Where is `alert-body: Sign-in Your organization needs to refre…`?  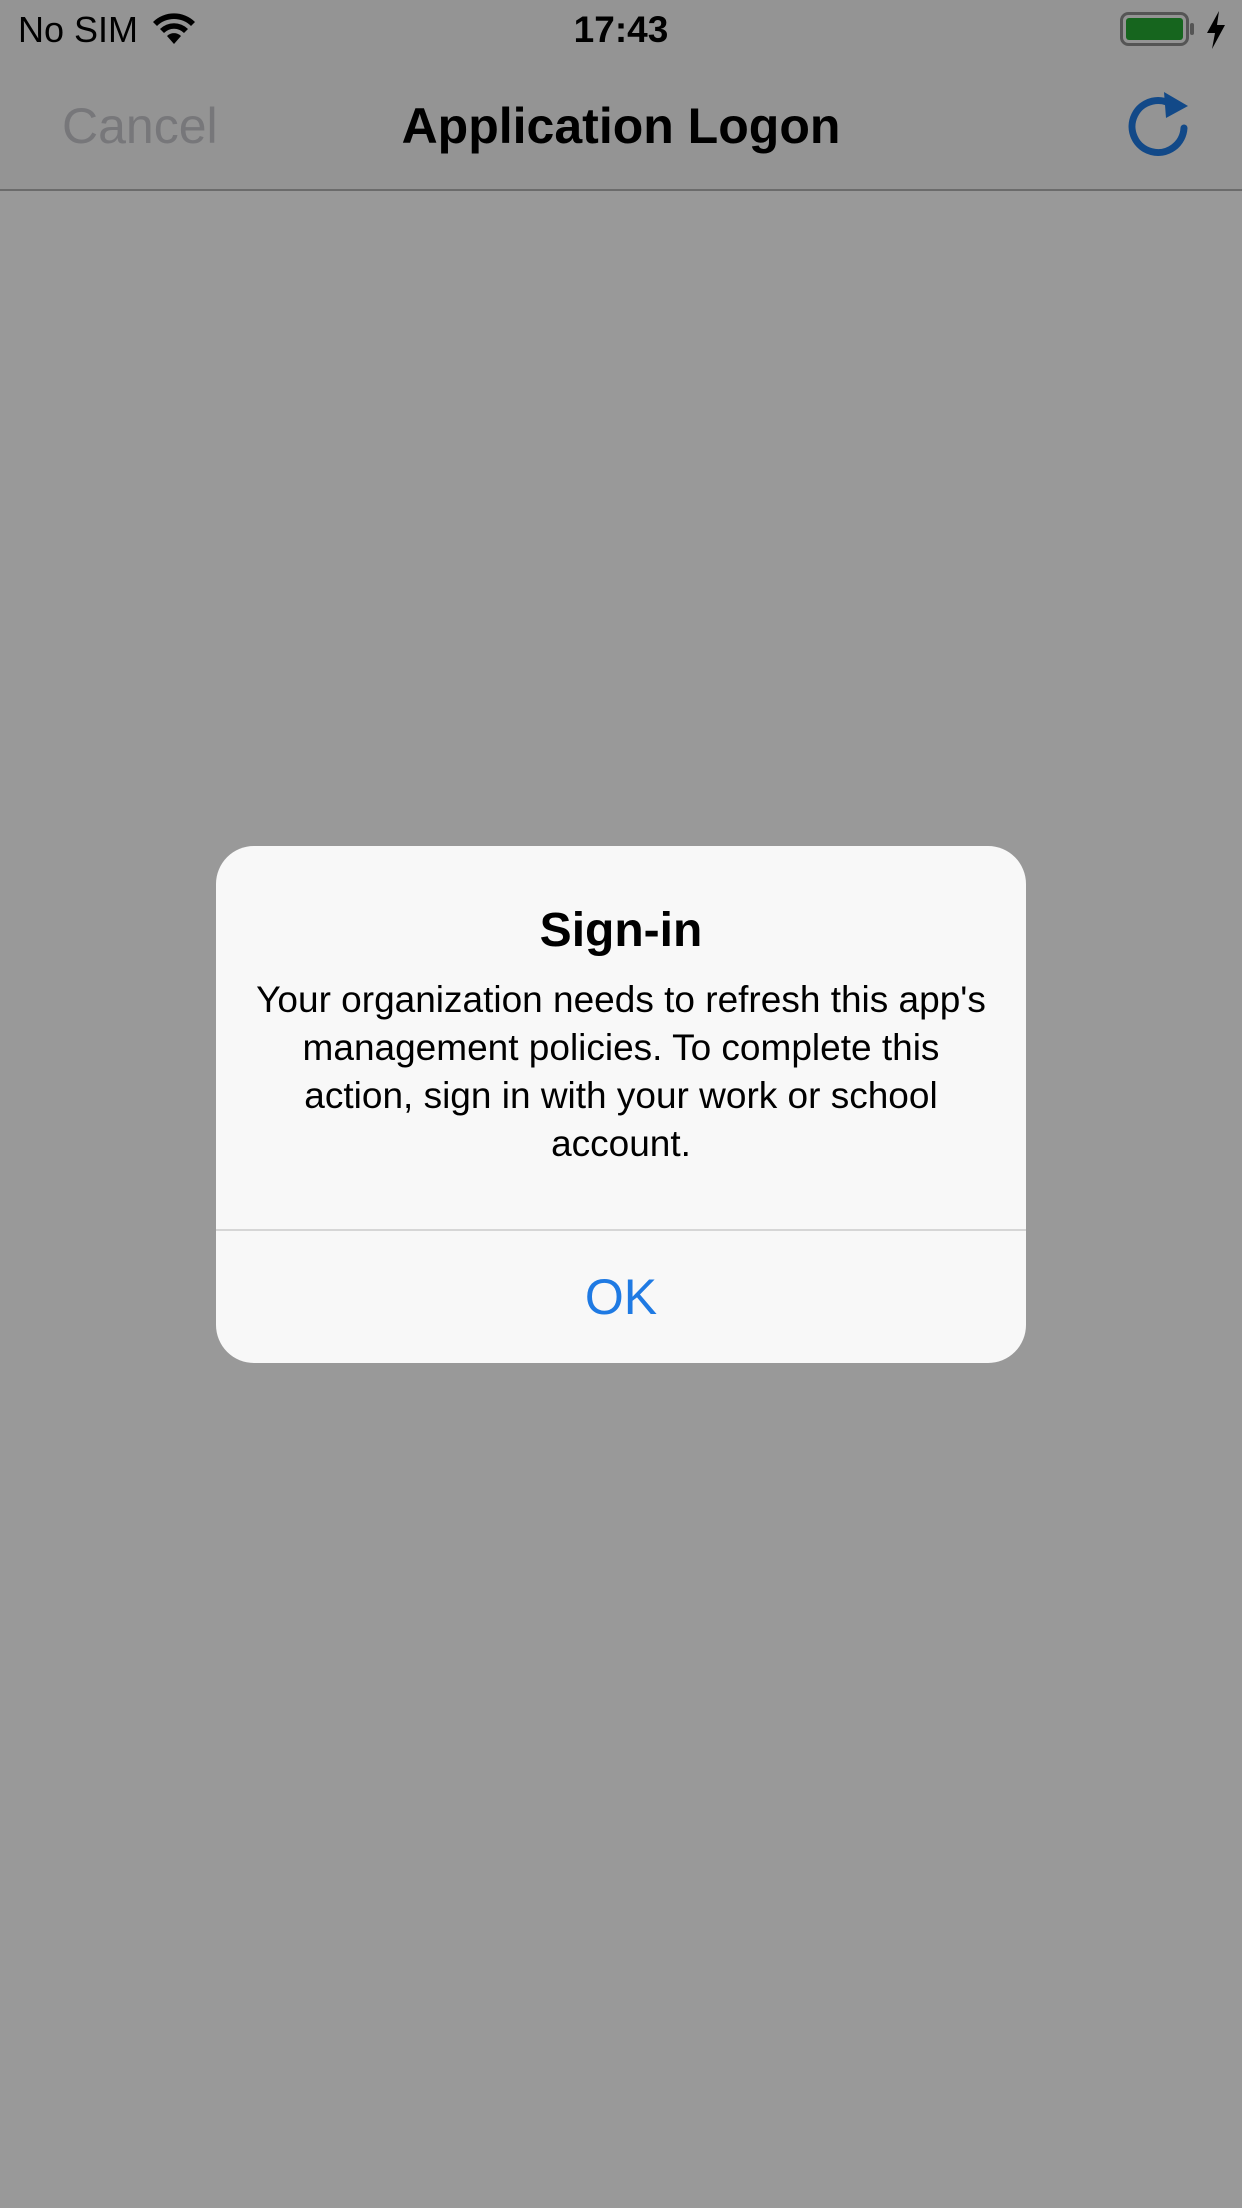
alert-body: Sign-in Your organization needs to refre… is located at coordinates (621, 1037).